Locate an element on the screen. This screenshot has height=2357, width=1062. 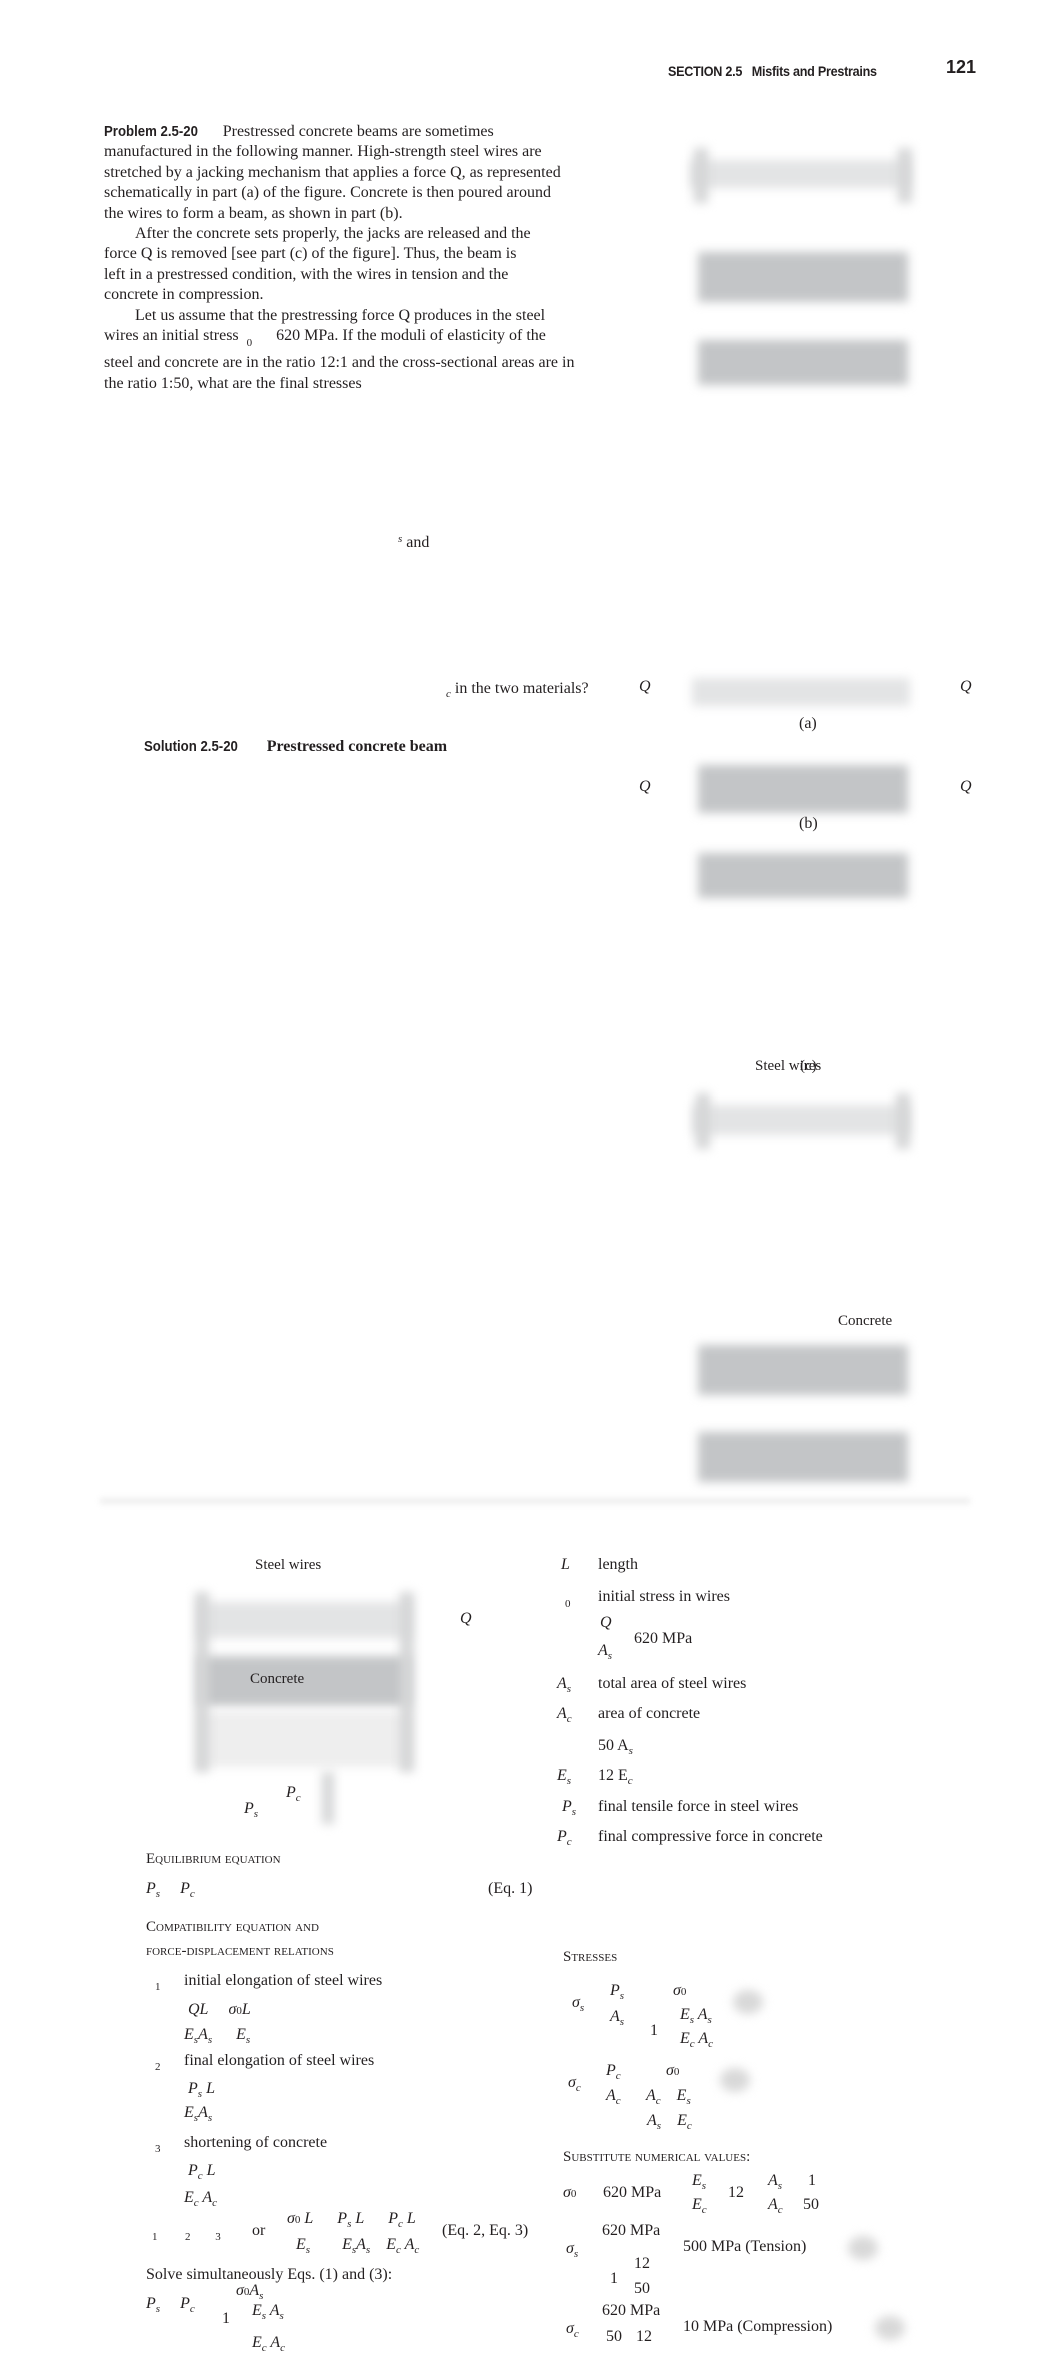
sigma-s-result: 500 MPa (Tension) is located at coordinates (745, 2246).